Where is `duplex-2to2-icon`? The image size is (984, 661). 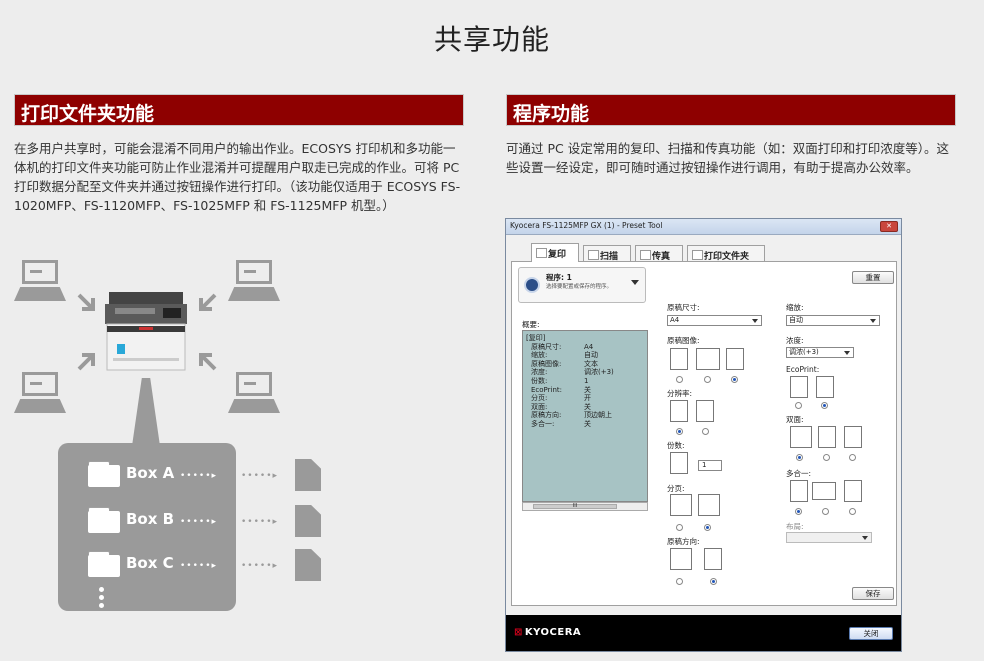 duplex-2to2-icon is located at coordinates (853, 437).